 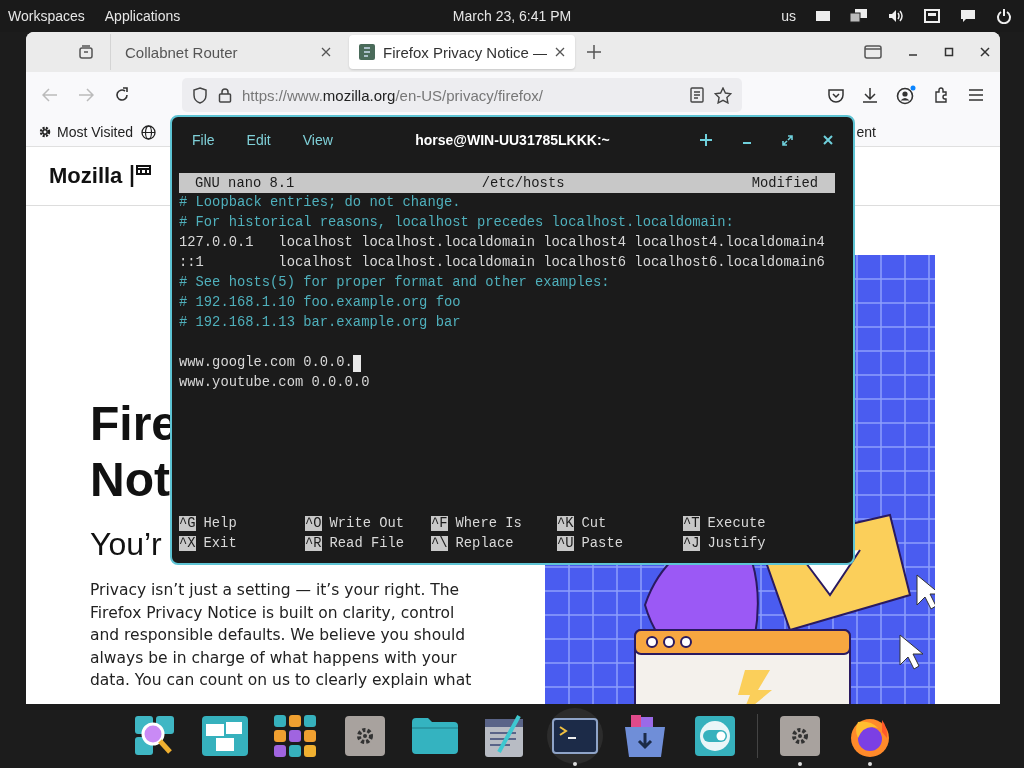 What do you see at coordinates (942, 95) in the screenshot?
I see `extensions-icon` at bounding box center [942, 95].